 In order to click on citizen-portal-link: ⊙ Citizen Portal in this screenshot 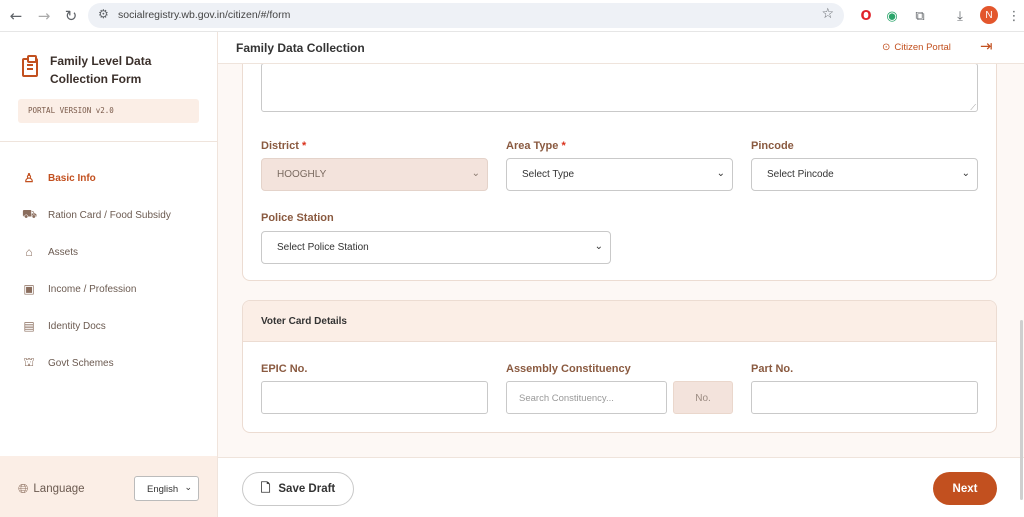, I will do `click(916, 47)`.